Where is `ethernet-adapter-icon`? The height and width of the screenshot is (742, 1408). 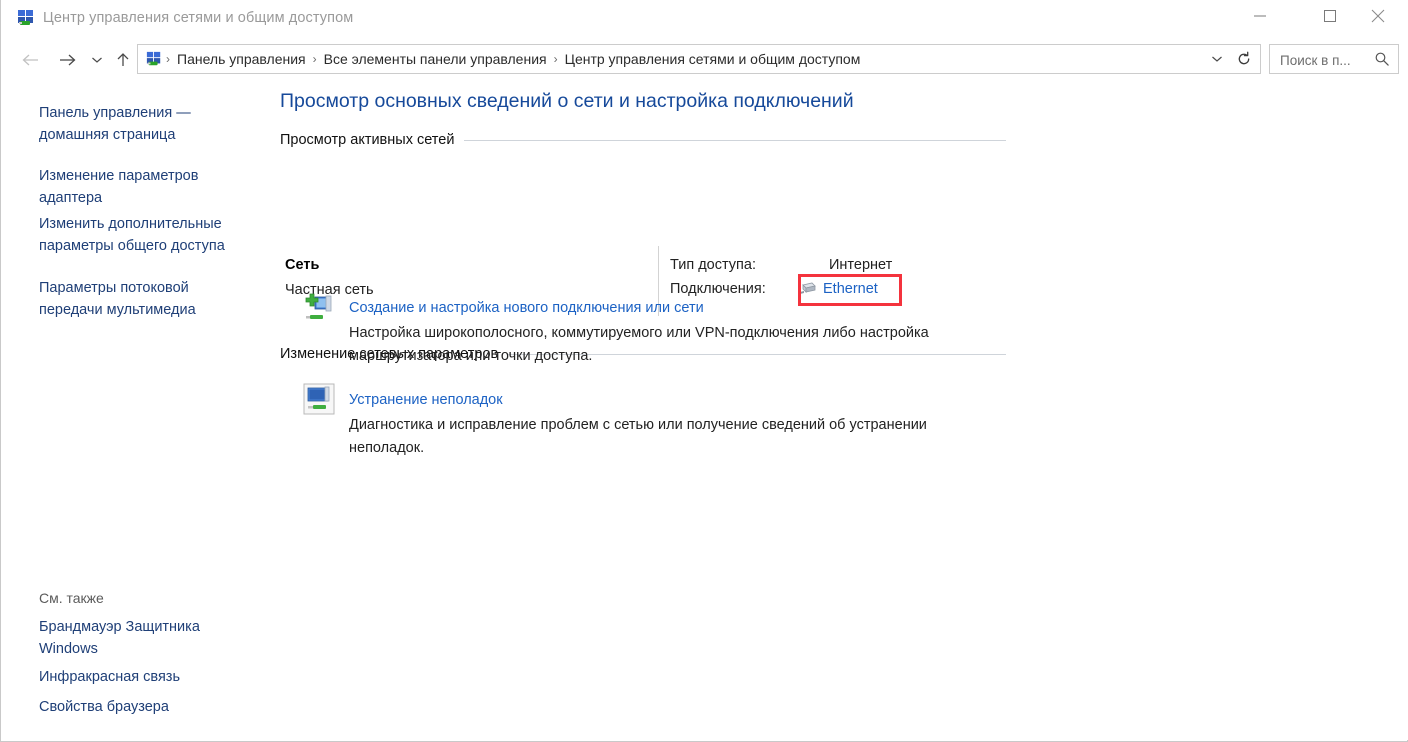 ethernet-adapter-icon is located at coordinates (808, 289).